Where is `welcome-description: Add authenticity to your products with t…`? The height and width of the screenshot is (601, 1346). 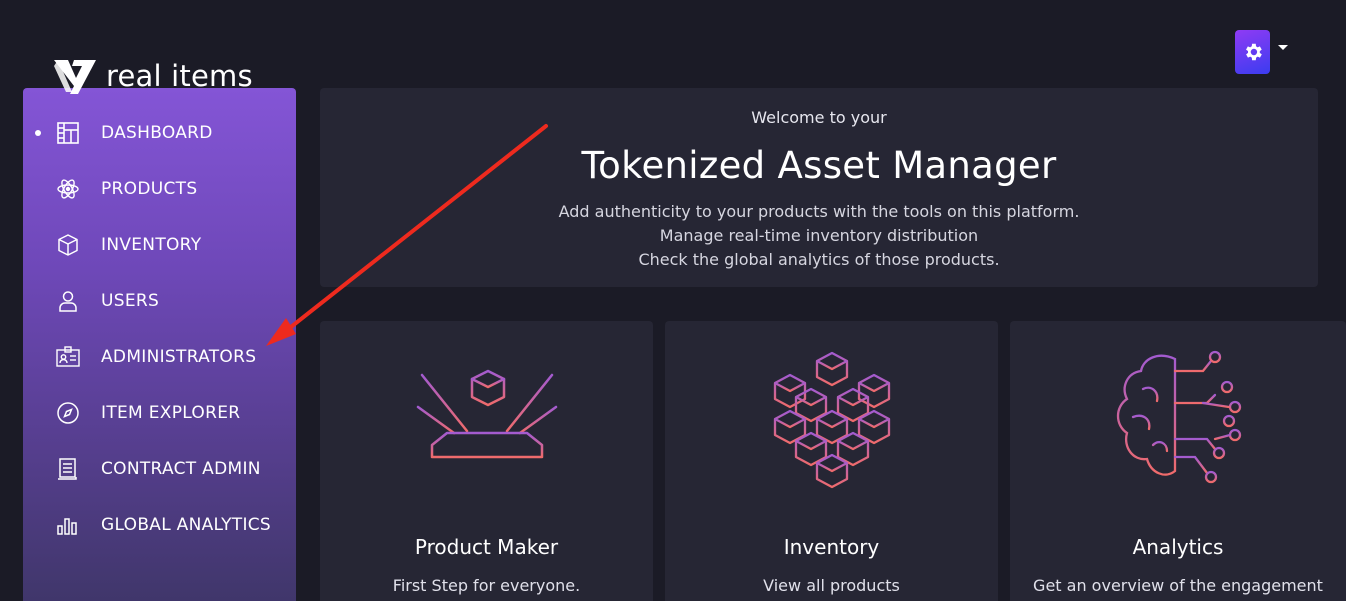 welcome-description: Add authenticity to your products with t… is located at coordinates (819, 236).